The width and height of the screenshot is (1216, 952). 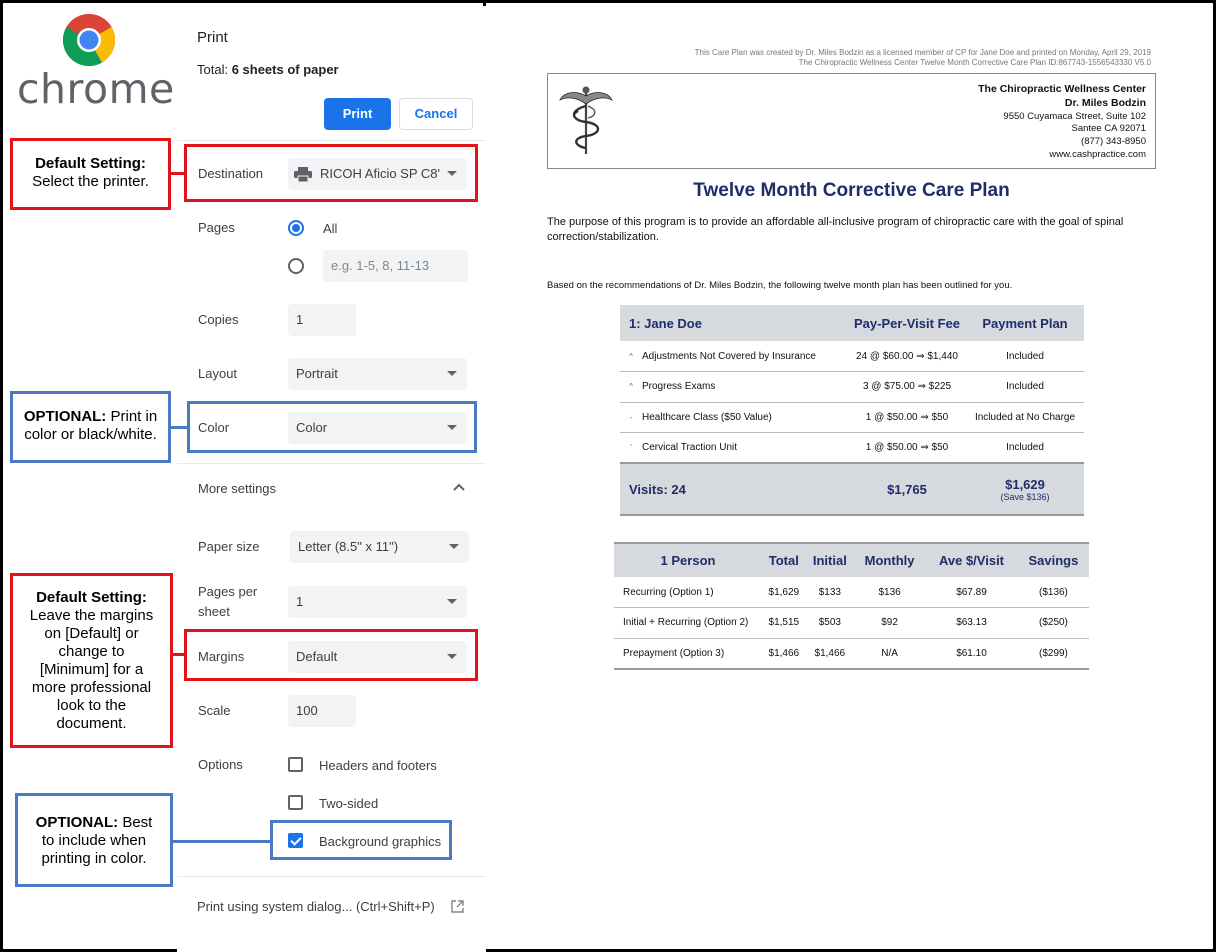 What do you see at coordinates (688, 559) in the screenshot?
I see `table-header: 1 Person` at bounding box center [688, 559].